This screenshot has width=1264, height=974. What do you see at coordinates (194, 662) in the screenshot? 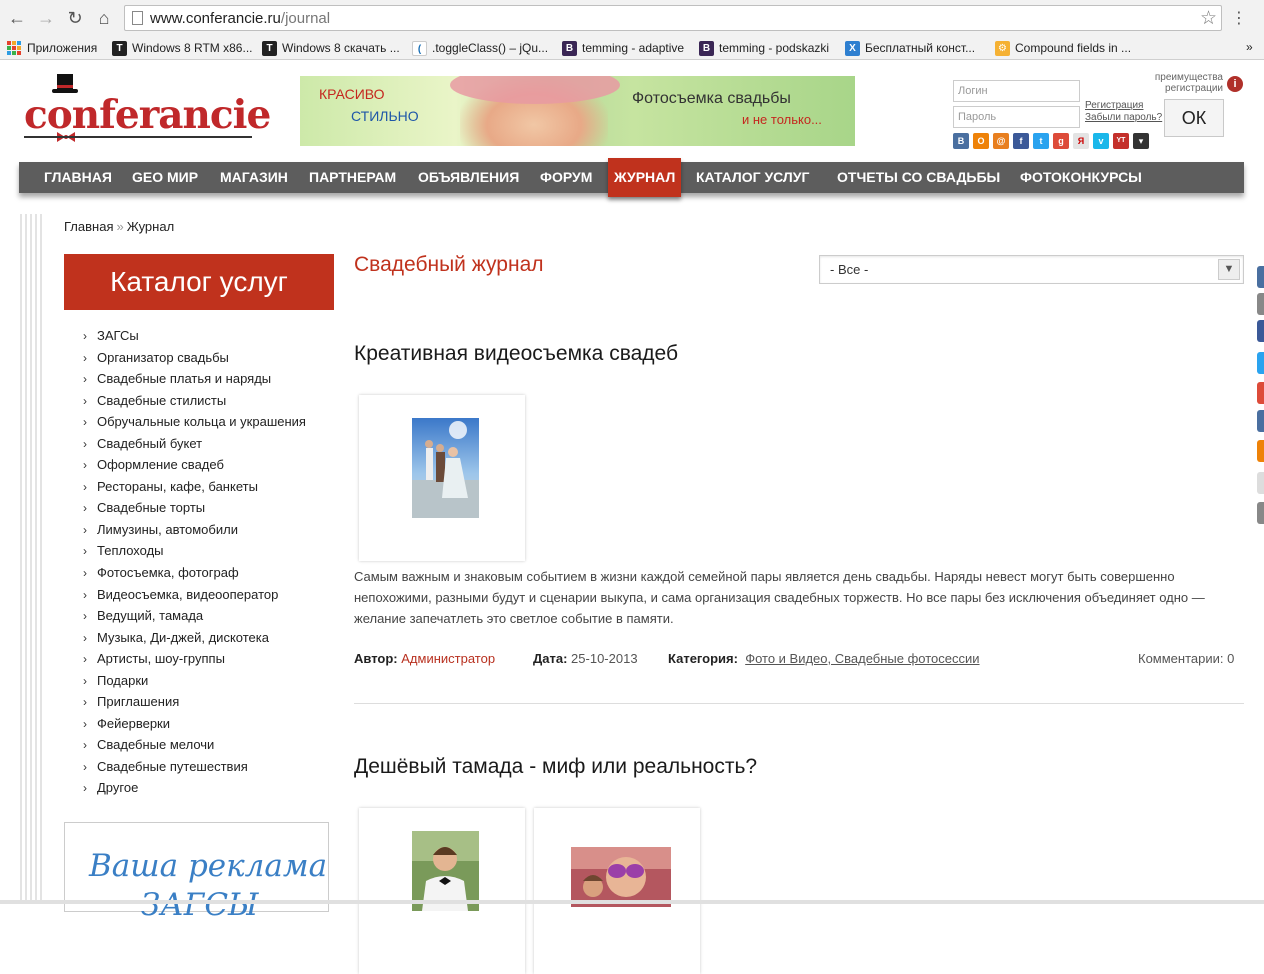
I see `catalog-item: › Артисты, шоу-группы` at bounding box center [194, 662].